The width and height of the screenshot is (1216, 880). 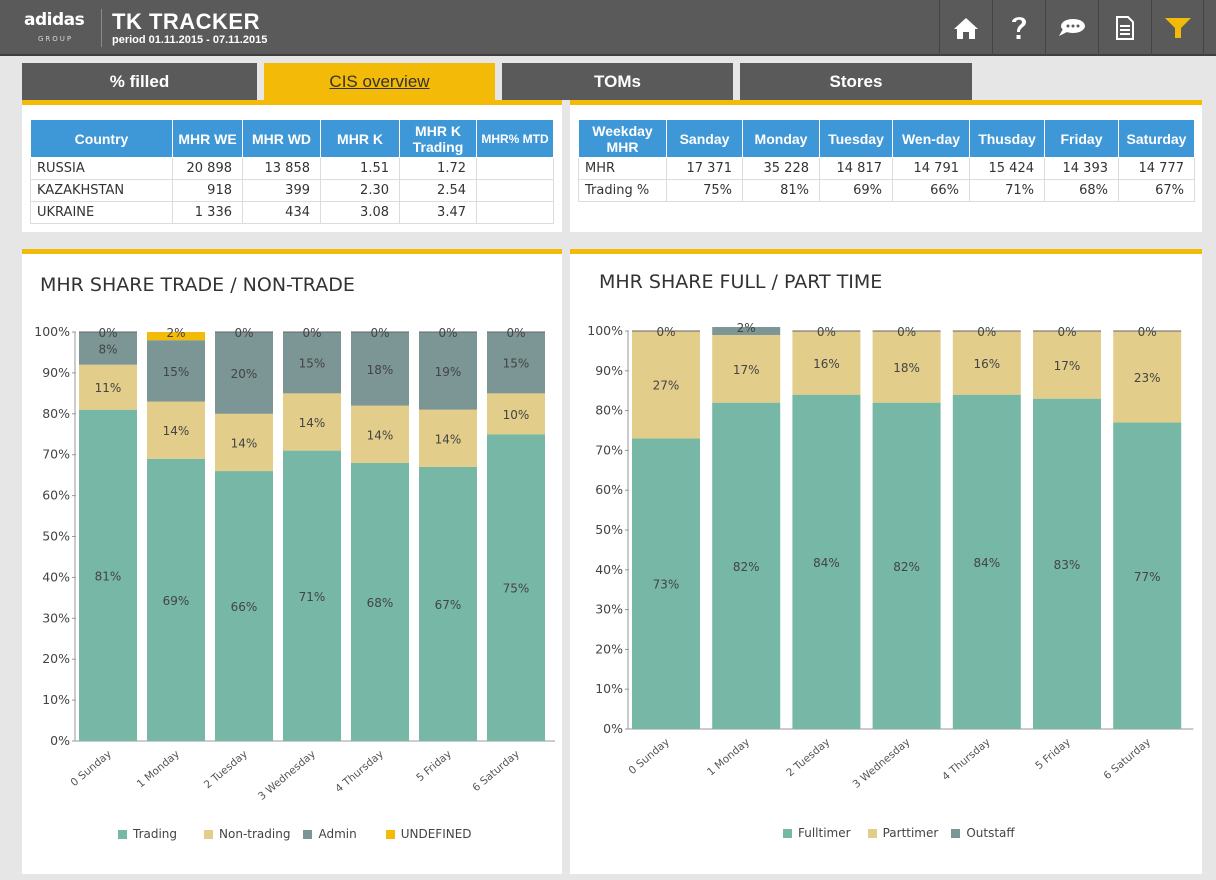 I want to click on column-header: Wen-day, so click(x=931, y=138).